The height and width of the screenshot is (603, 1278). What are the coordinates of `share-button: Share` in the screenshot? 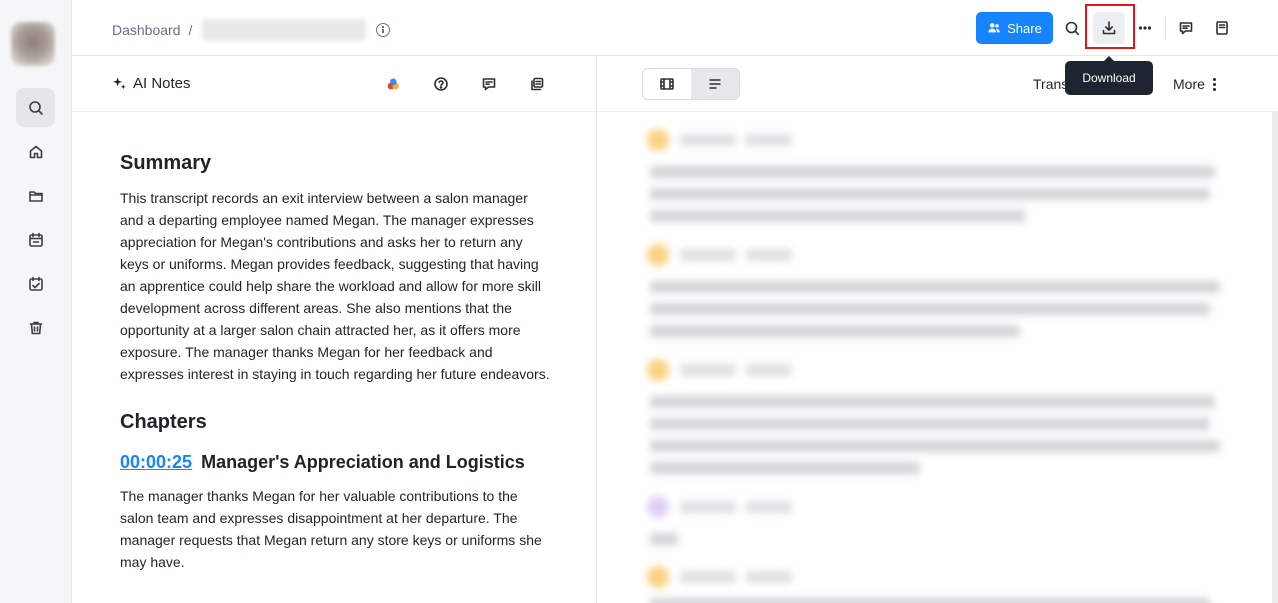 It's located at (1014, 28).